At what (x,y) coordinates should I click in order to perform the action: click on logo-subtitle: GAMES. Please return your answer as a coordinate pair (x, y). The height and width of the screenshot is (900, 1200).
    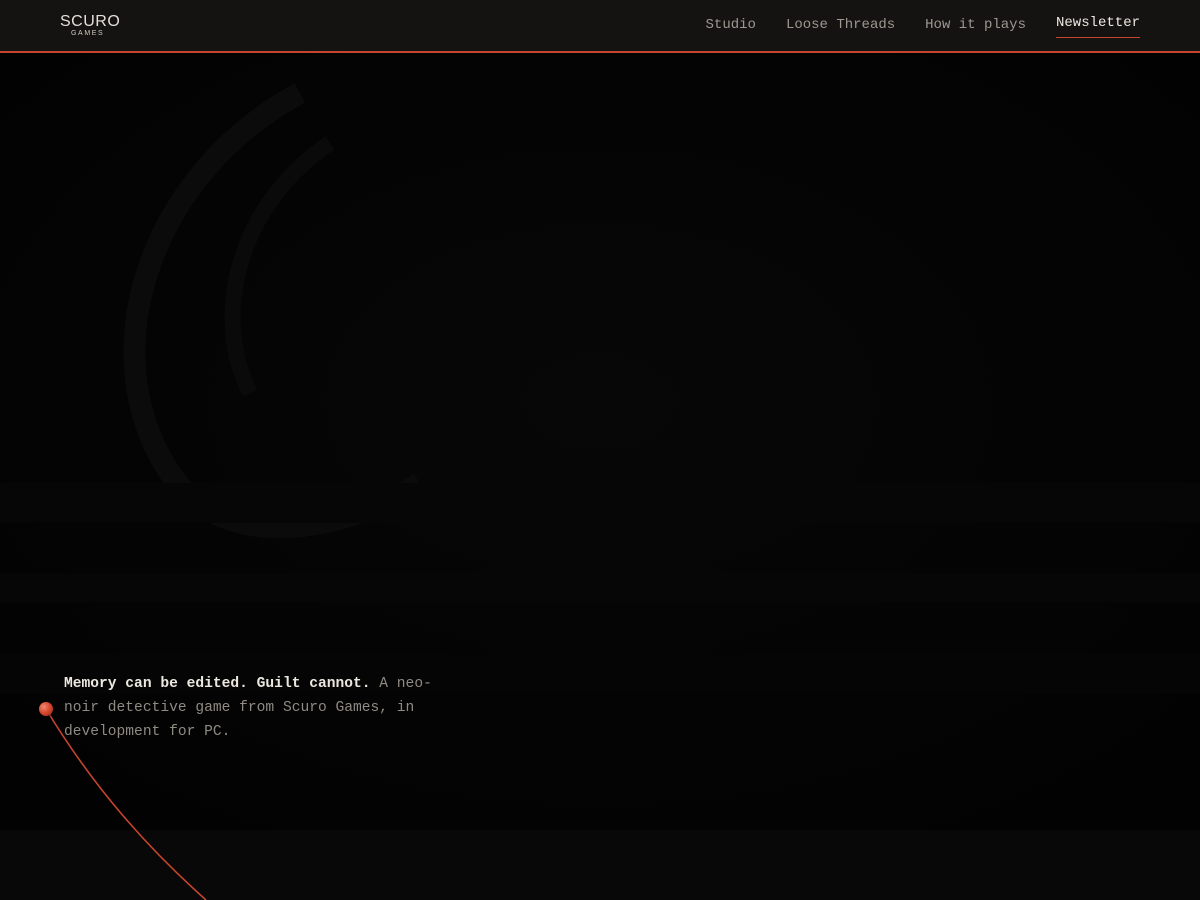
    Looking at the image, I should click on (88, 33).